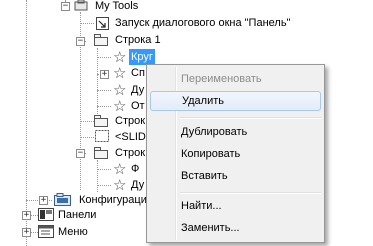 The width and height of the screenshot is (373, 246). I want to click on tree-item-child: Сп, so click(138, 73).